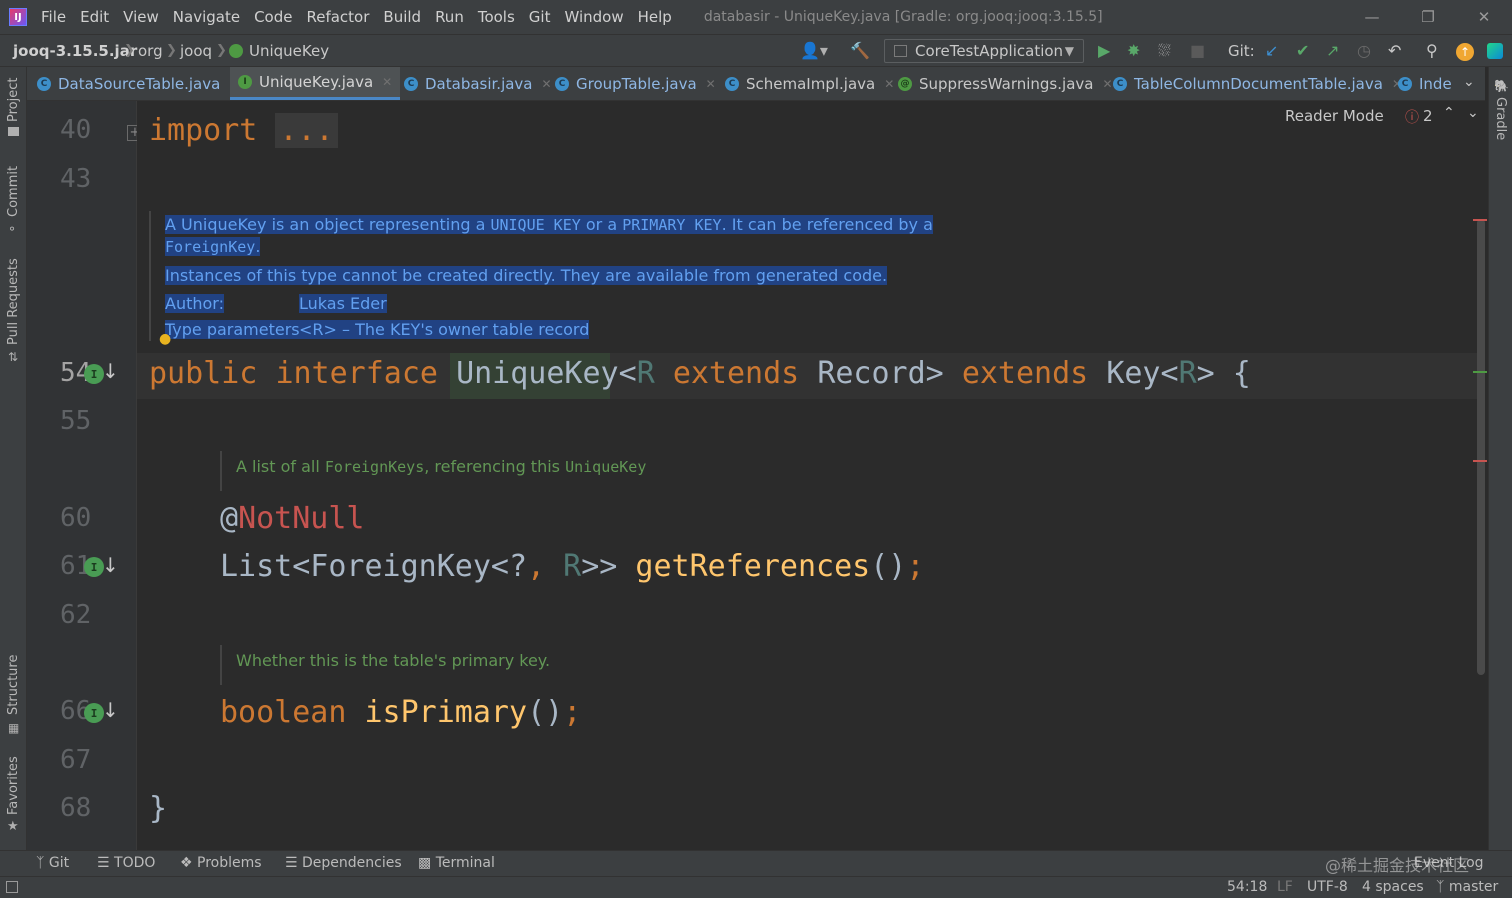 The height and width of the screenshot is (898, 1512). What do you see at coordinates (1481, 447) in the screenshot?
I see `vertical-scrollbar` at bounding box center [1481, 447].